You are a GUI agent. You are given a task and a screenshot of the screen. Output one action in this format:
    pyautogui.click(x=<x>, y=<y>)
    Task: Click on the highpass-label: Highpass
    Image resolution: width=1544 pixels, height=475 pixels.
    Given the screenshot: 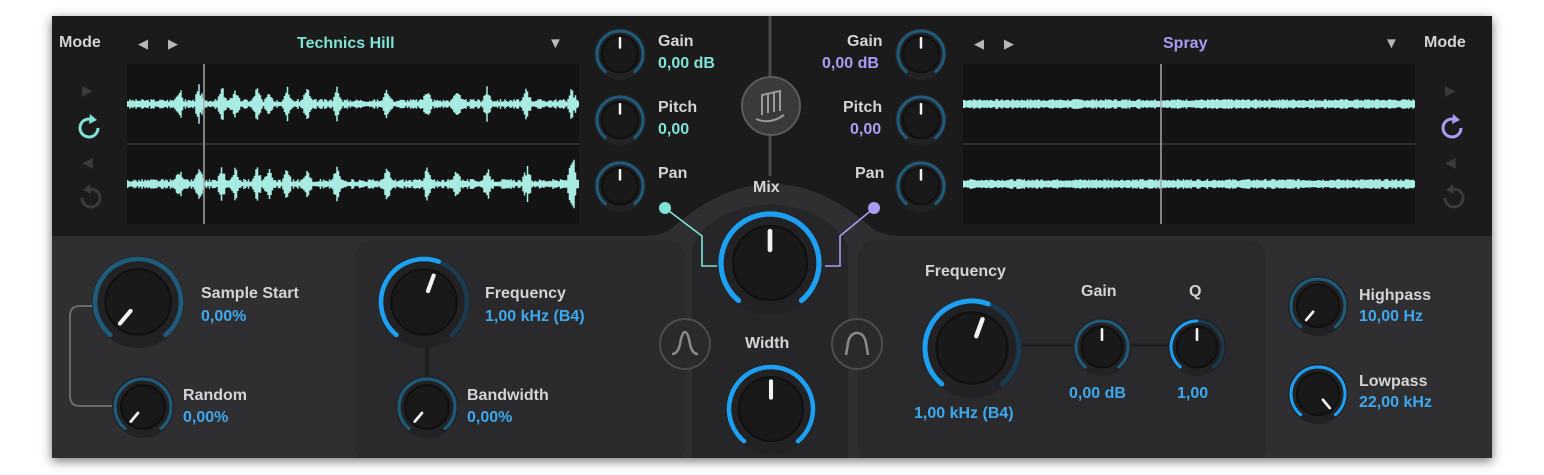 What is the action you would take?
    pyautogui.click(x=1395, y=295)
    